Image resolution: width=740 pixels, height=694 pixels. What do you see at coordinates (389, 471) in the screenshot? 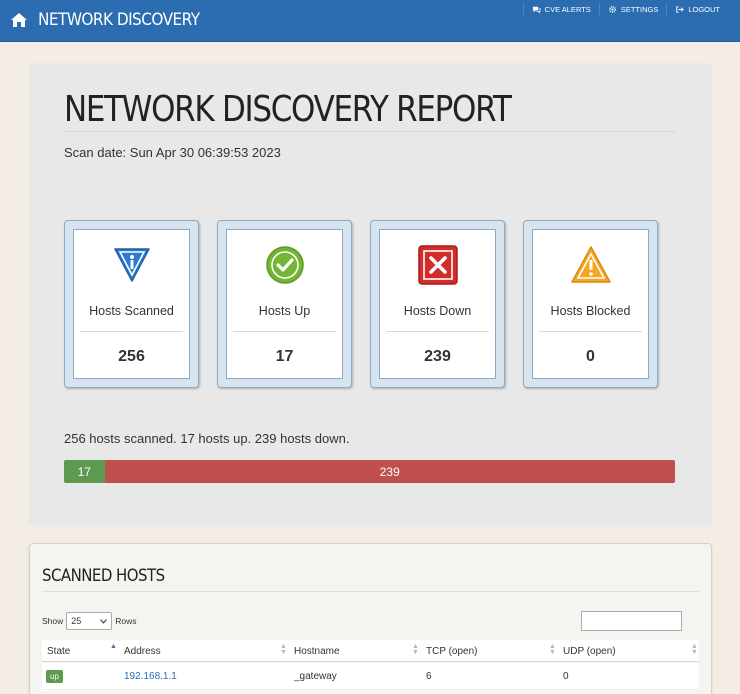
I see `progress-down-segment: 239` at bounding box center [389, 471].